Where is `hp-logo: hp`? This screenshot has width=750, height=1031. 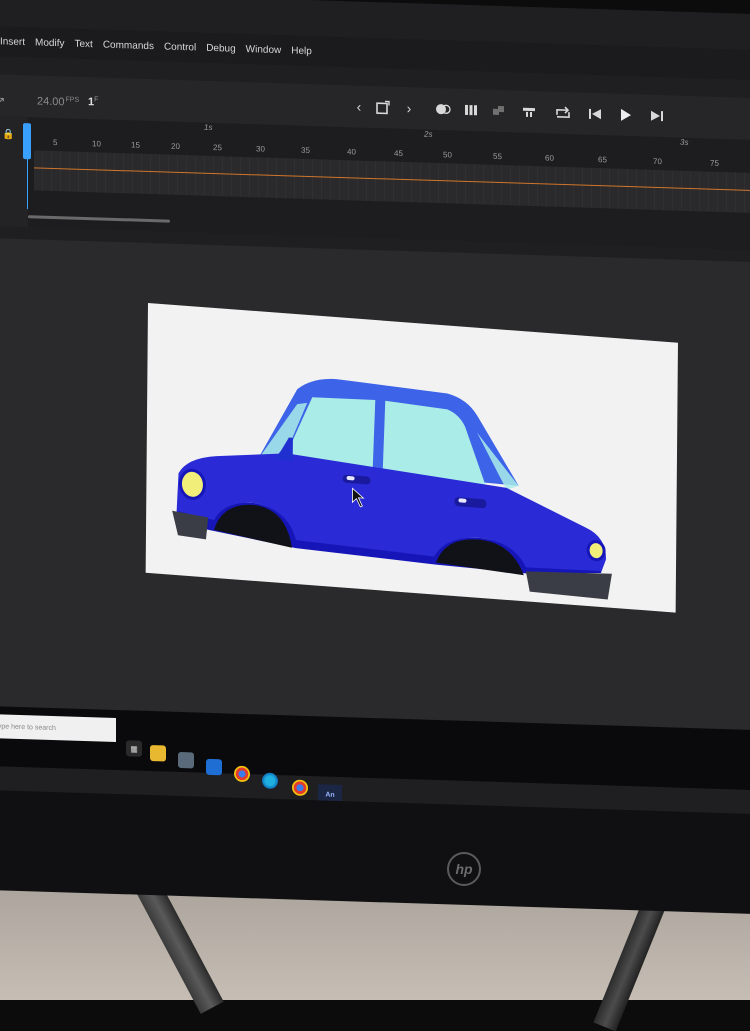 hp-logo: hp is located at coordinates (464, 869).